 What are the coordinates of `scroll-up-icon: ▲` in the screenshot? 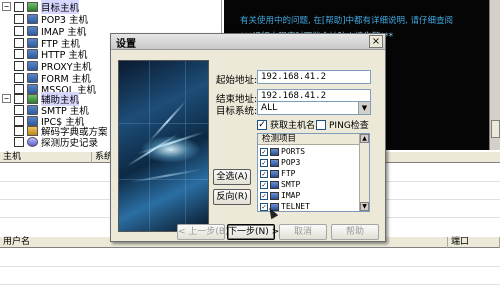 It's located at (364, 138).